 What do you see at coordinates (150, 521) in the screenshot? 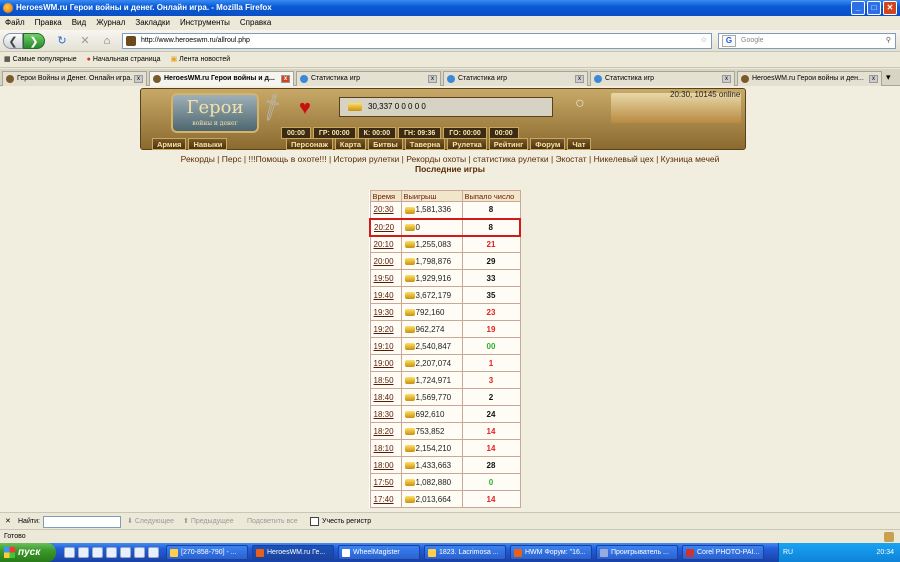
I see `find-next-button: ⬇ Следующее` at bounding box center [150, 521].